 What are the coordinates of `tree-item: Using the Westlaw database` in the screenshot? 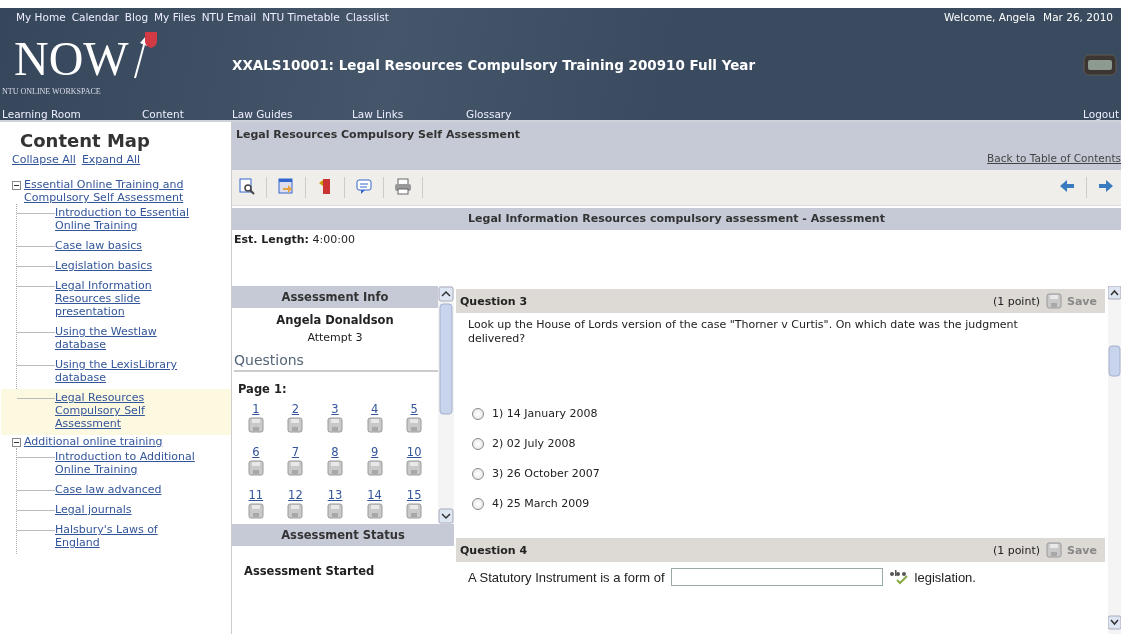 It's located at (125, 338).